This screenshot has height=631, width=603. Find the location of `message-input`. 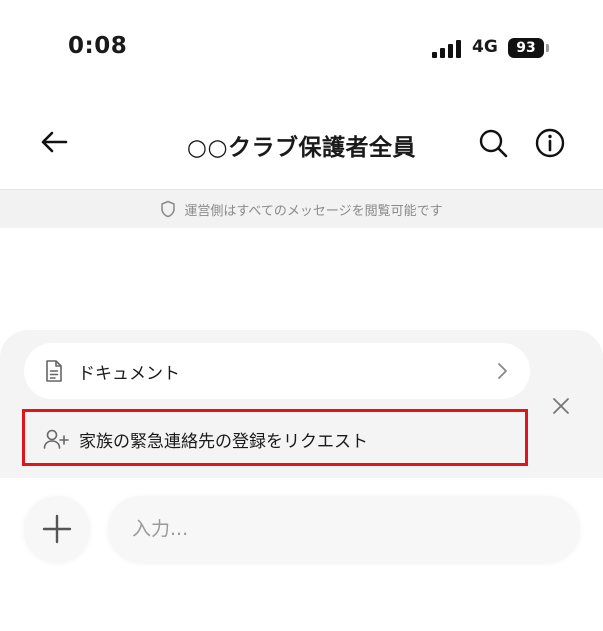

message-input is located at coordinates (344, 529).